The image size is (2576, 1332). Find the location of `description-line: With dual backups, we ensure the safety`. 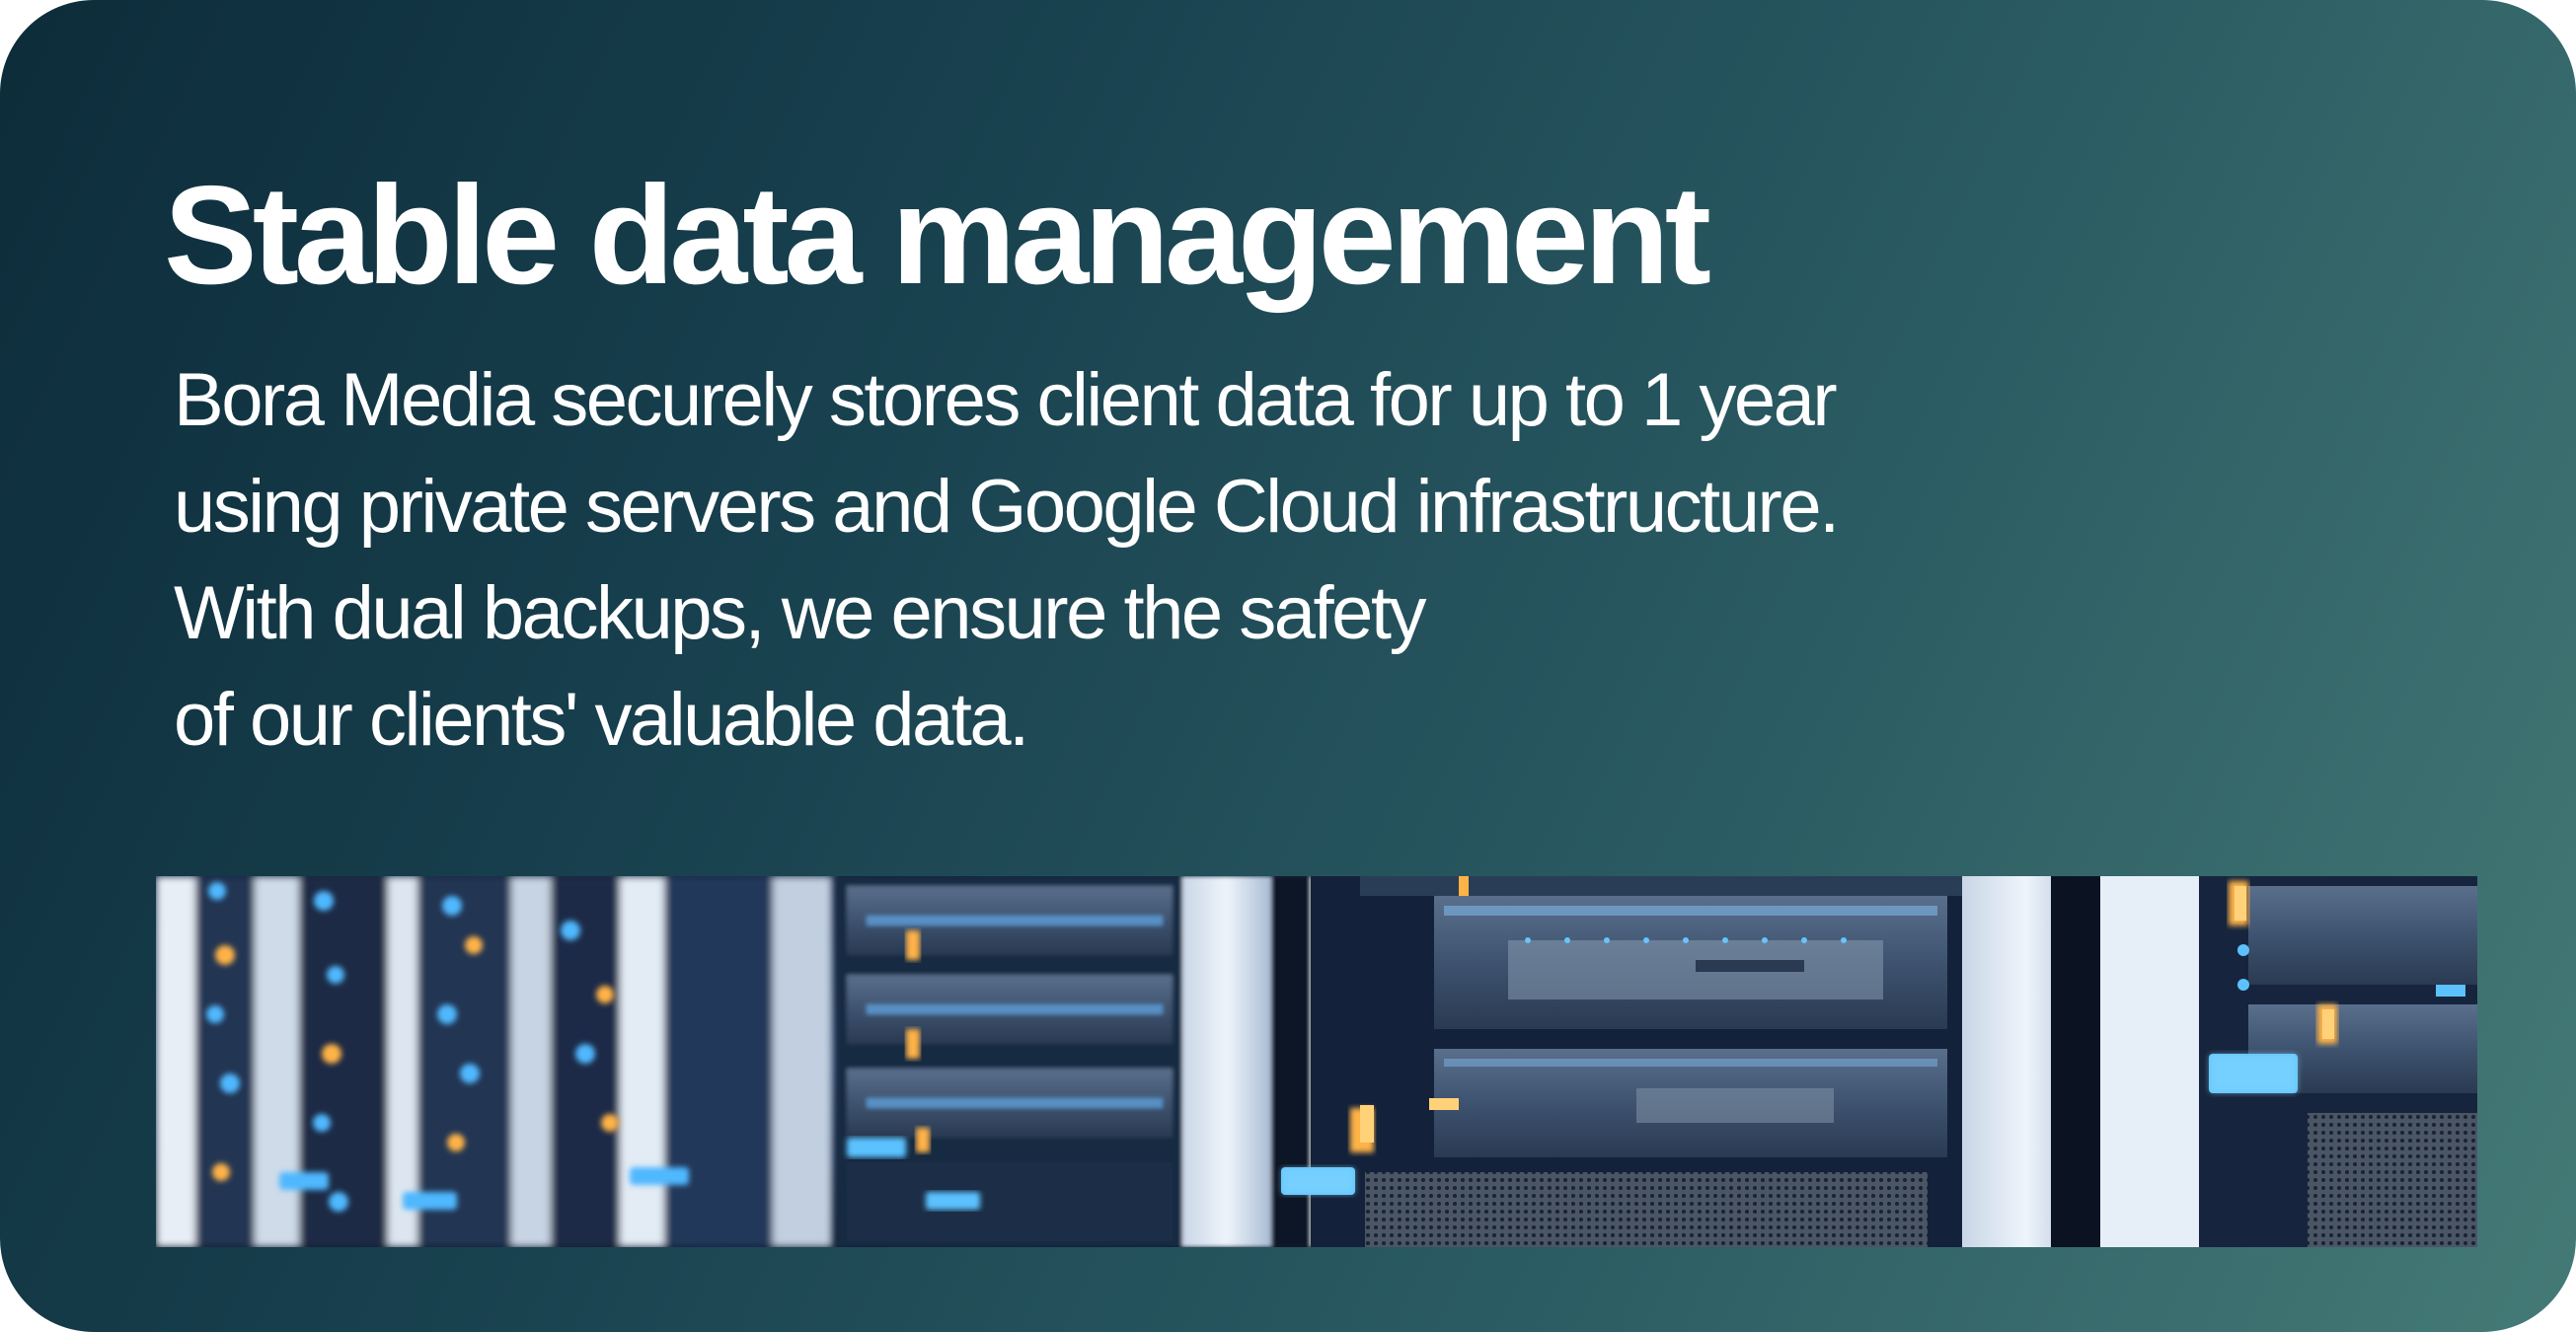

description-line: With dual backups, we ensure the safety is located at coordinates (800, 613).